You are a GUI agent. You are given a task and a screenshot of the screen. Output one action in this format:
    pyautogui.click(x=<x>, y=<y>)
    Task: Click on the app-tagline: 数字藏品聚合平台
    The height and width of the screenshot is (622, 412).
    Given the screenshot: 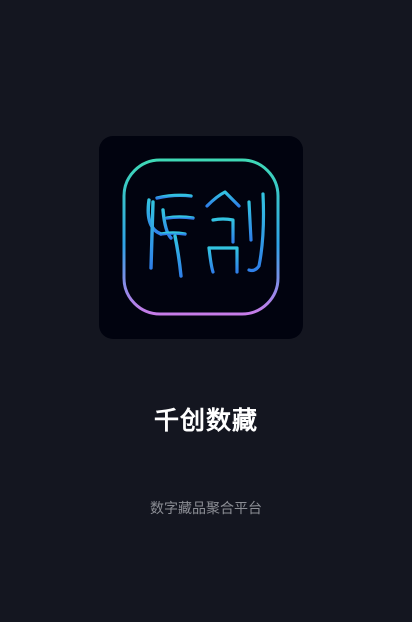 What is the action you would take?
    pyautogui.click(x=206, y=509)
    